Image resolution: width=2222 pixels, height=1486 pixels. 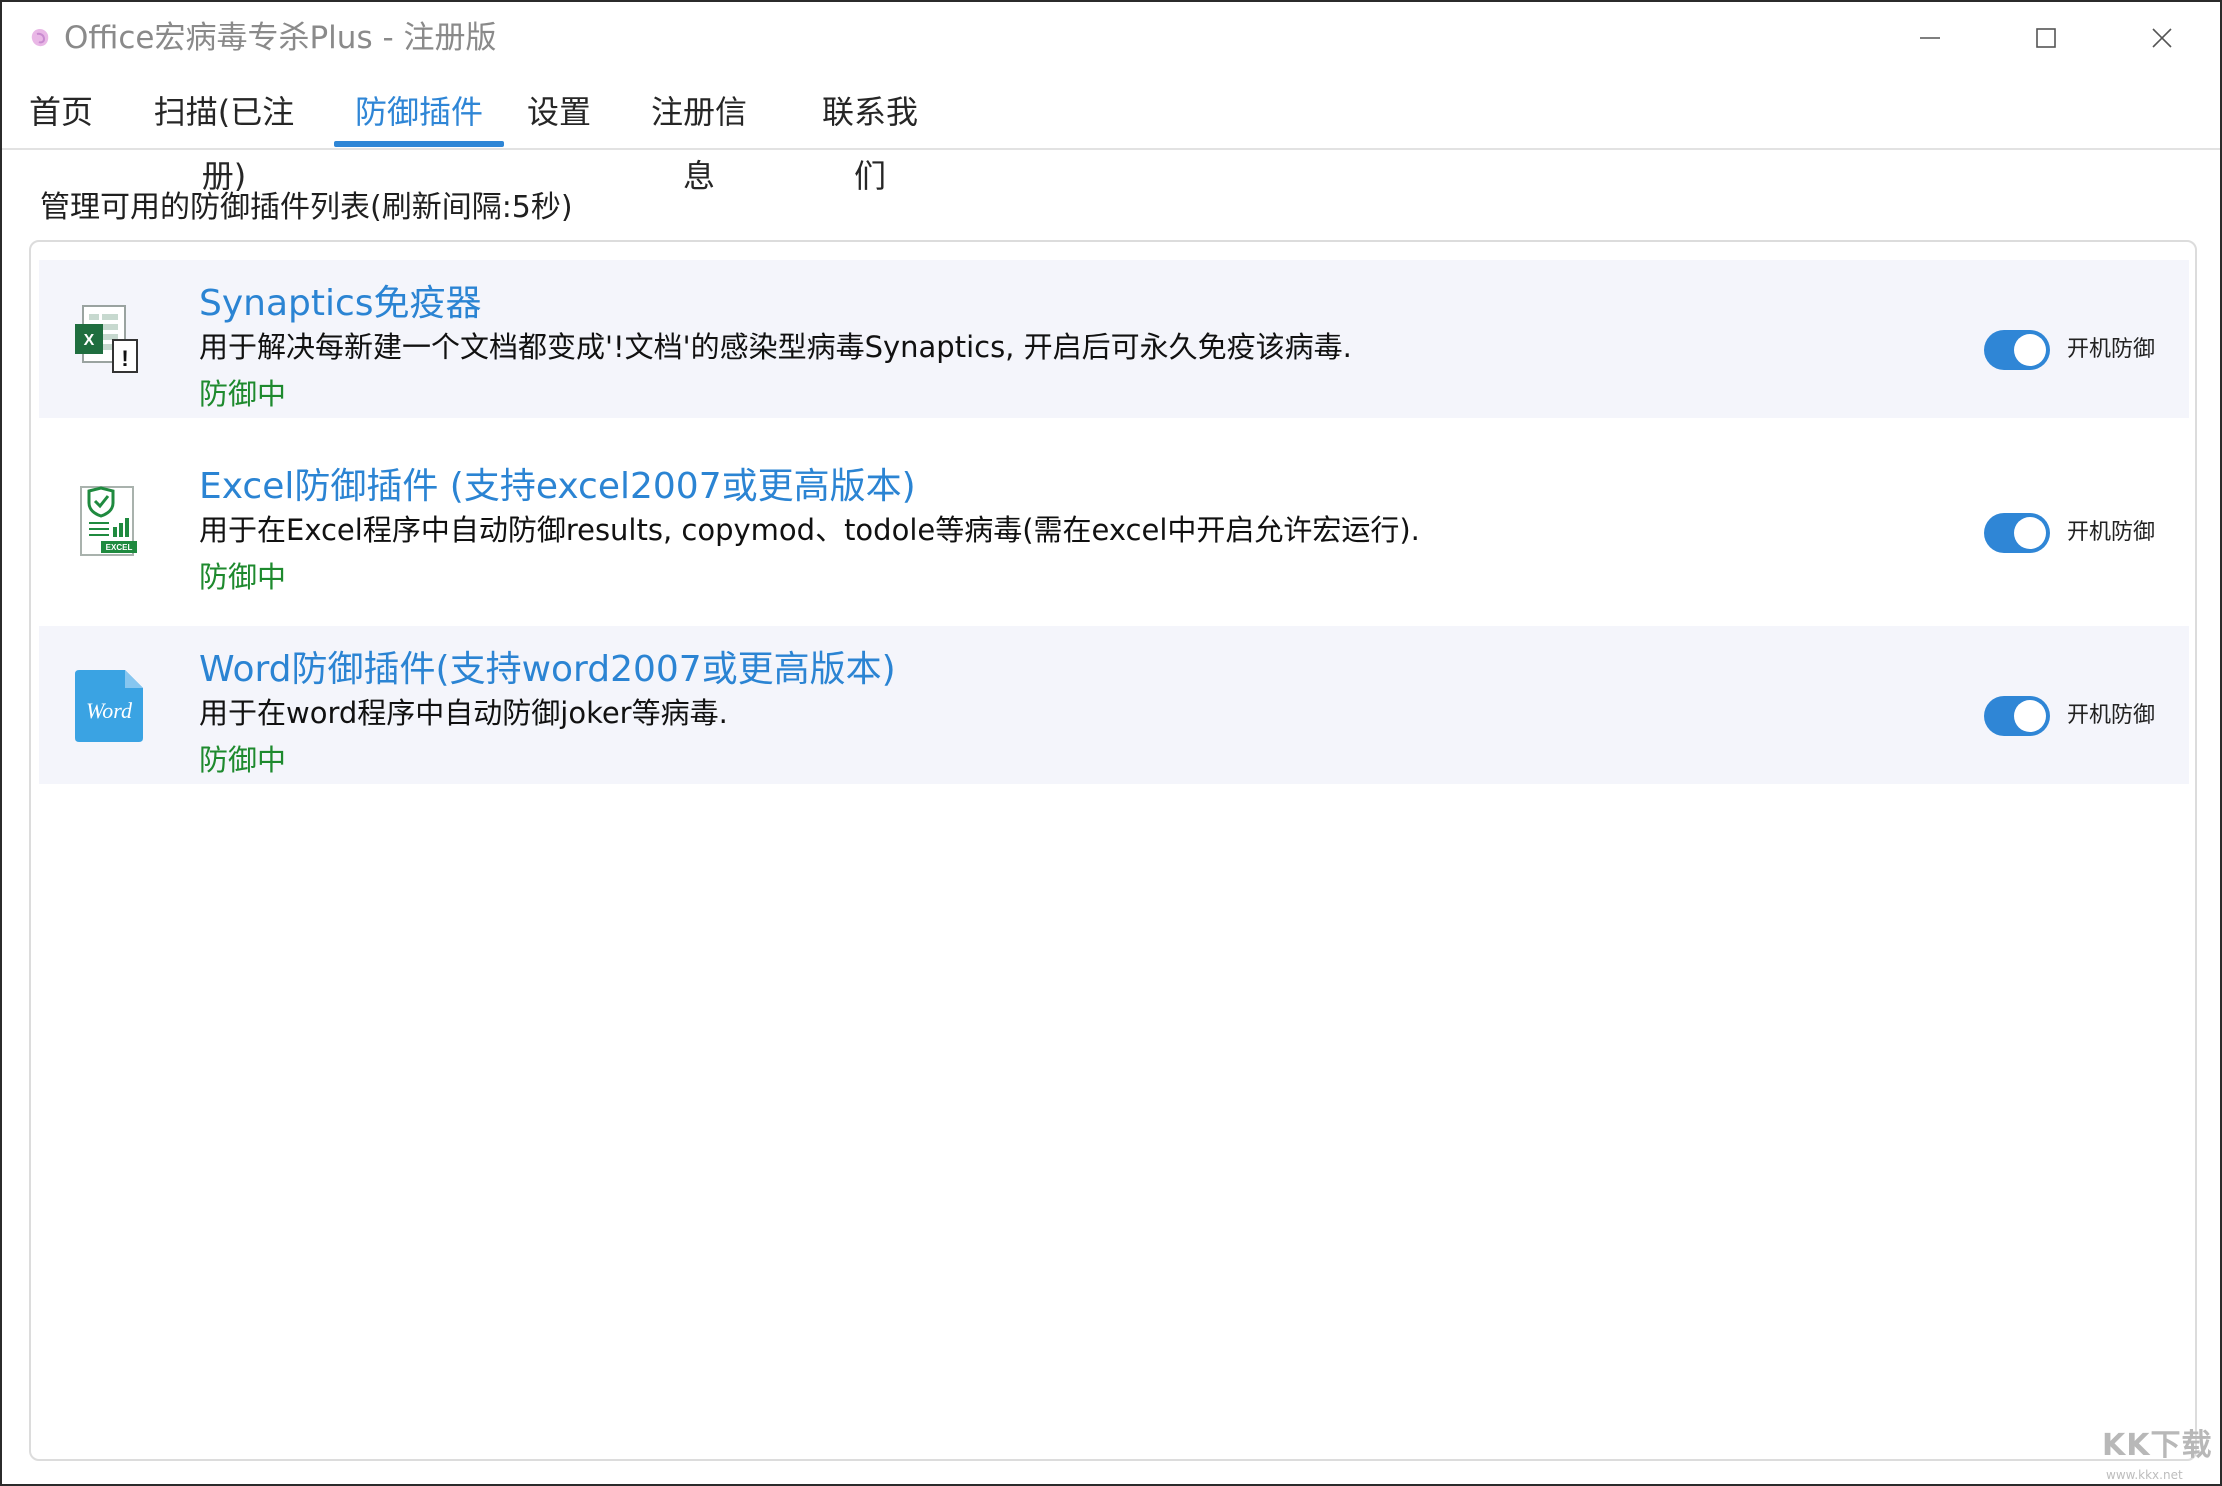 I want to click on tab-settings: 设置, so click(x=559, y=115).